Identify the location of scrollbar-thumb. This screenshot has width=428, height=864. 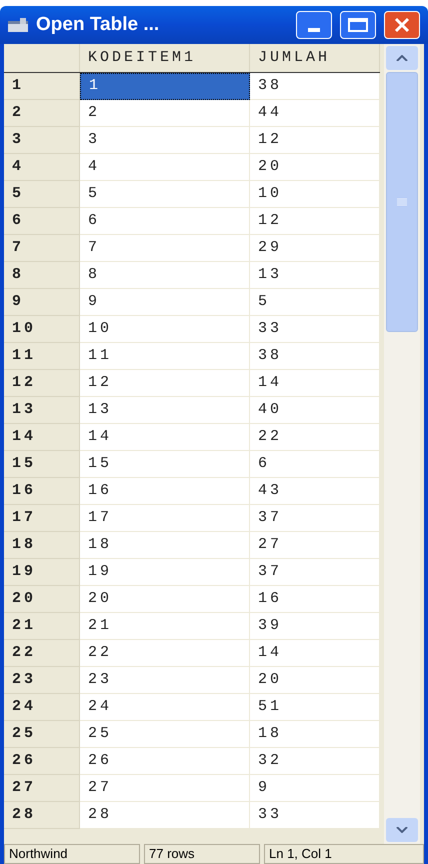
(402, 202).